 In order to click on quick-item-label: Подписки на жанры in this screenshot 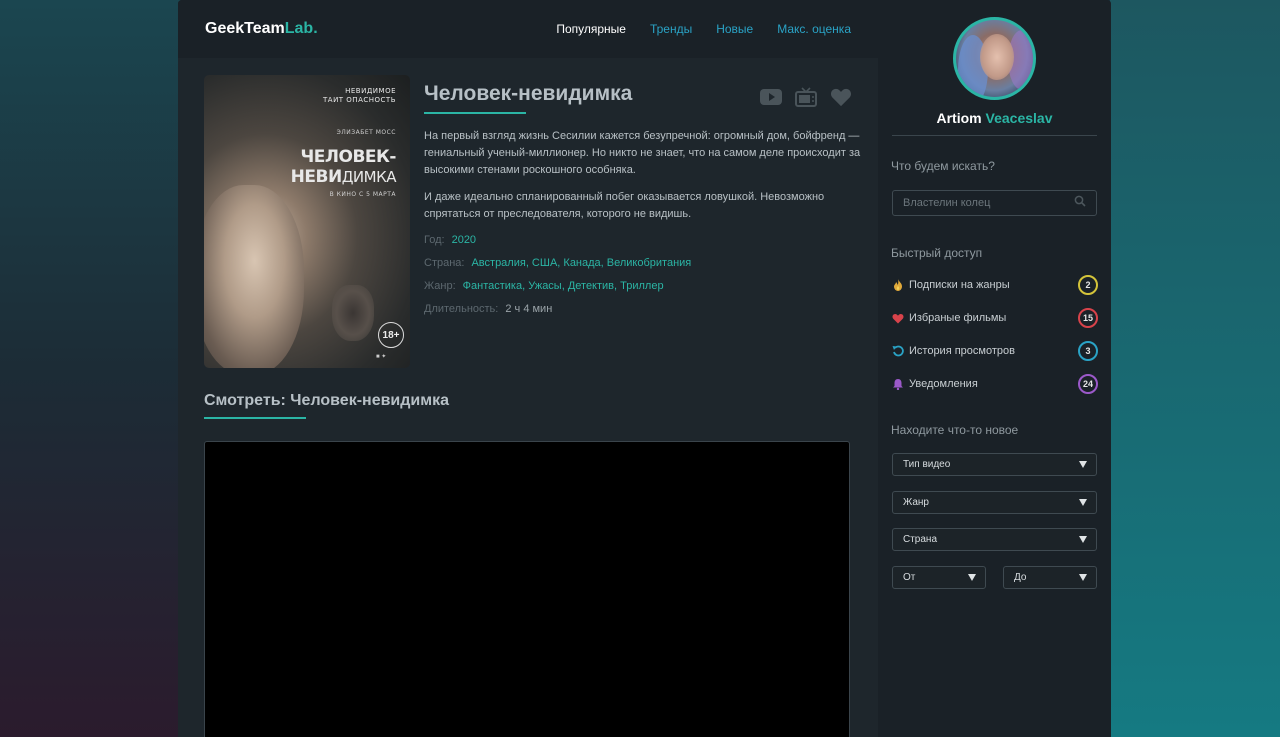, I will do `click(959, 285)`.